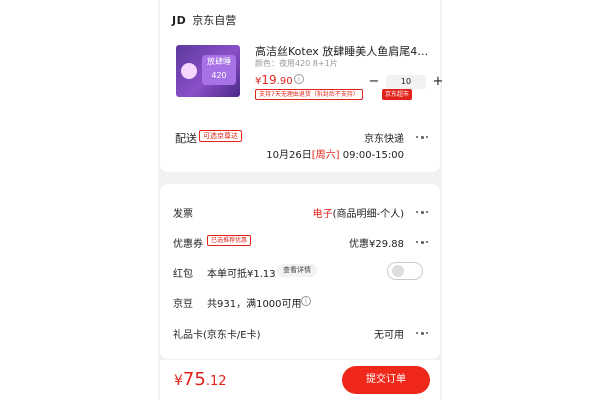 This screenshot has width=600, height=400. I want to click on jingdou-desc: 共931，满1000可用, so click(254, 304).